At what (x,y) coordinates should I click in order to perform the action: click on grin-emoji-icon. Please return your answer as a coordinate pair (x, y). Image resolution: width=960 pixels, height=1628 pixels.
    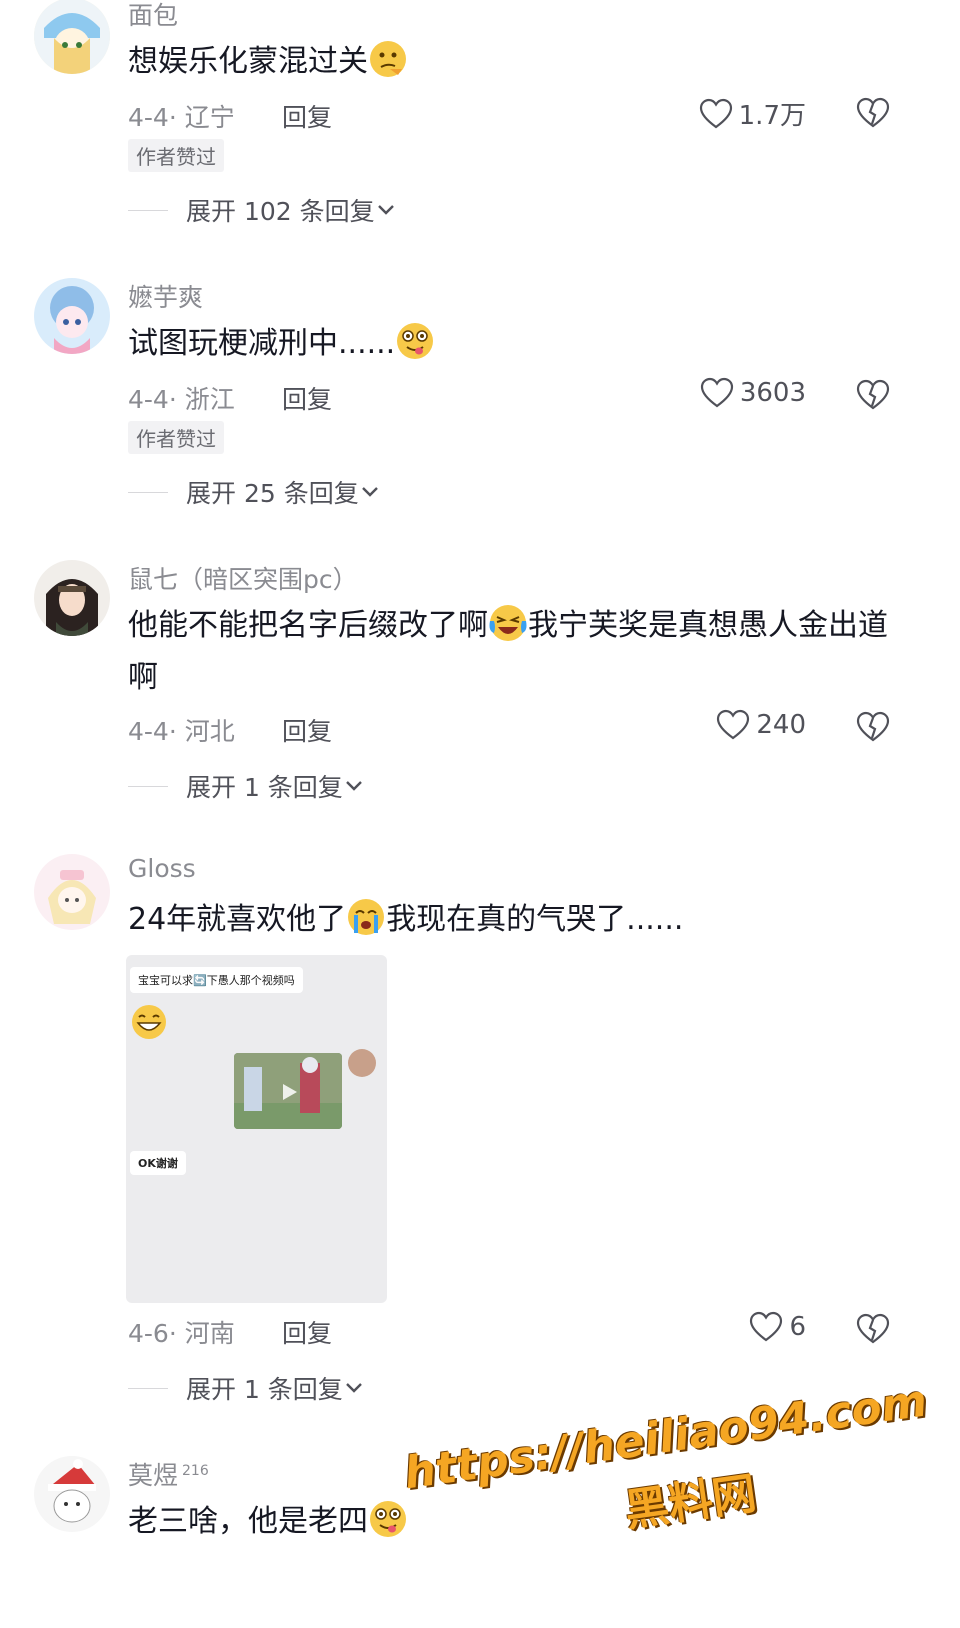
    Looking at the image, I should click on (149, 1022).